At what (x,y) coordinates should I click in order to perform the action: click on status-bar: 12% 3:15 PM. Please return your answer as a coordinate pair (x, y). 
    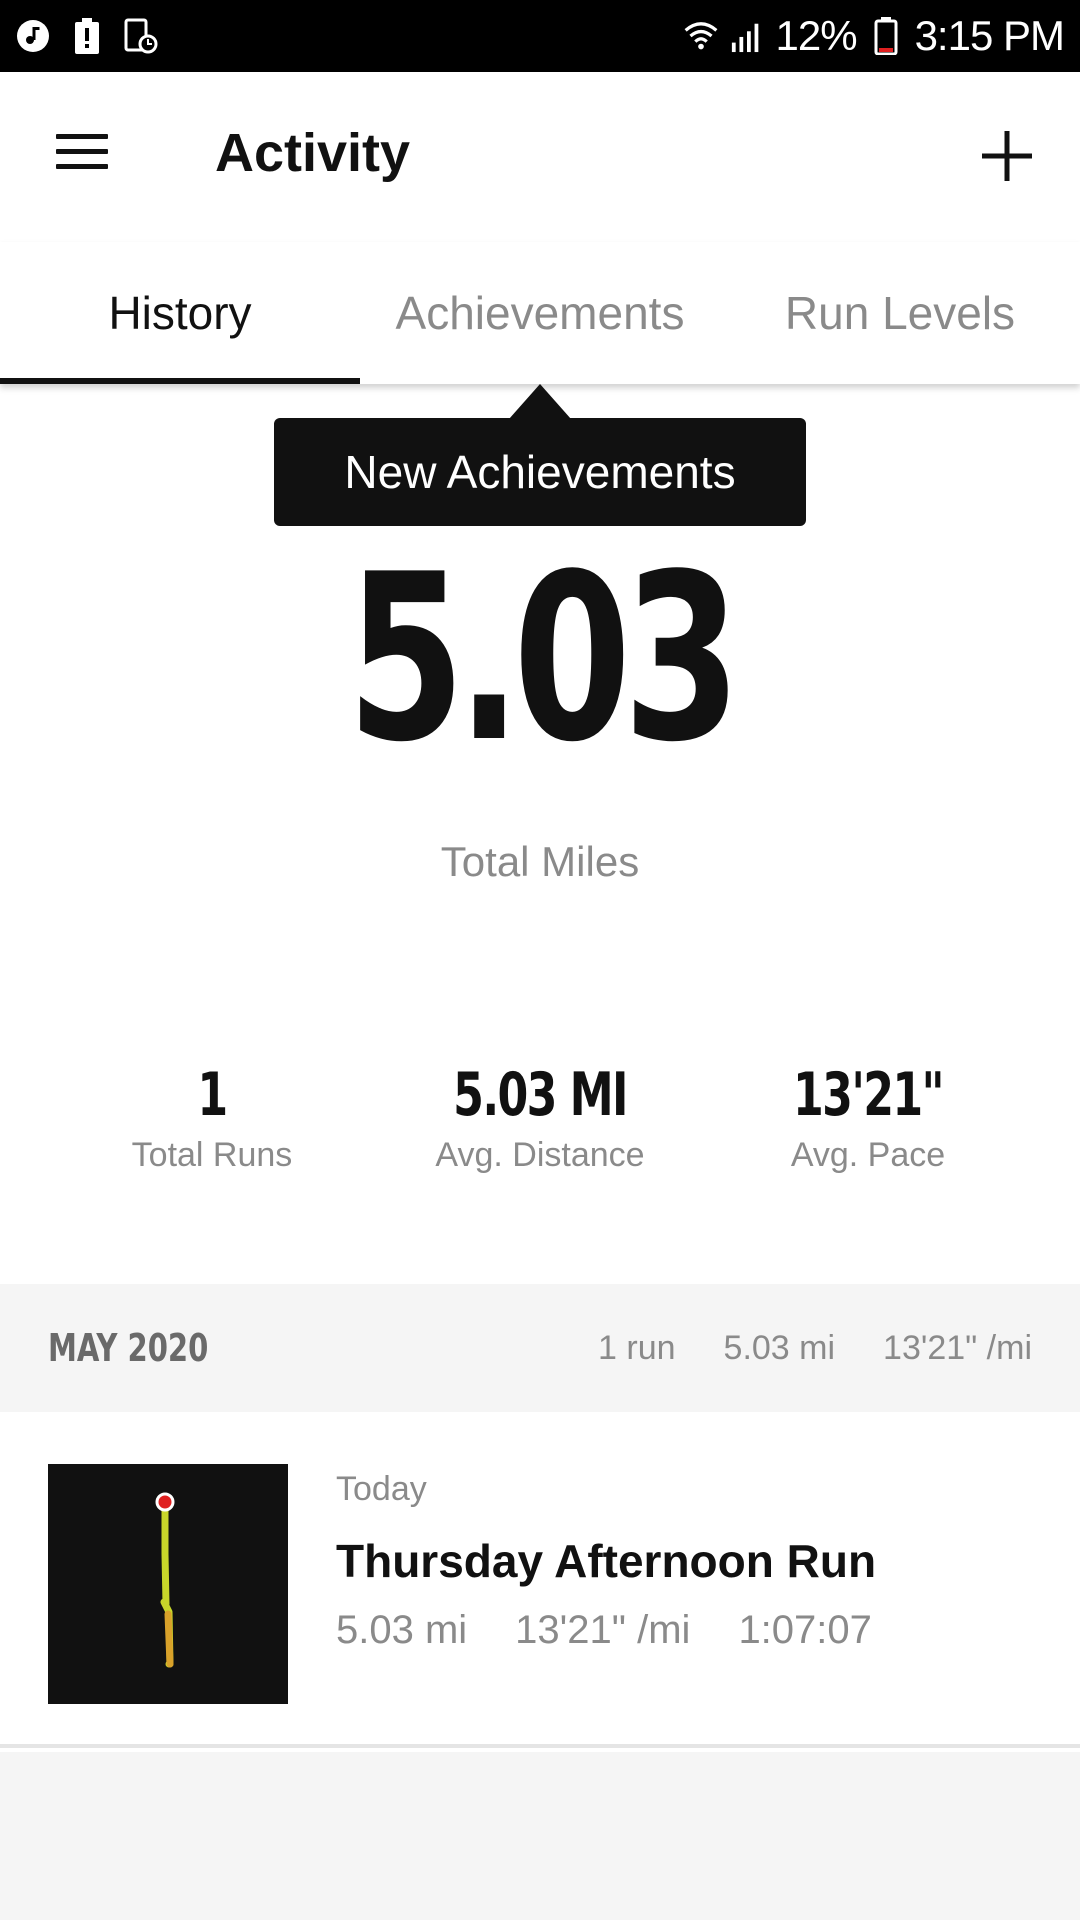
    Looking at the image, I should click on (540, 36).